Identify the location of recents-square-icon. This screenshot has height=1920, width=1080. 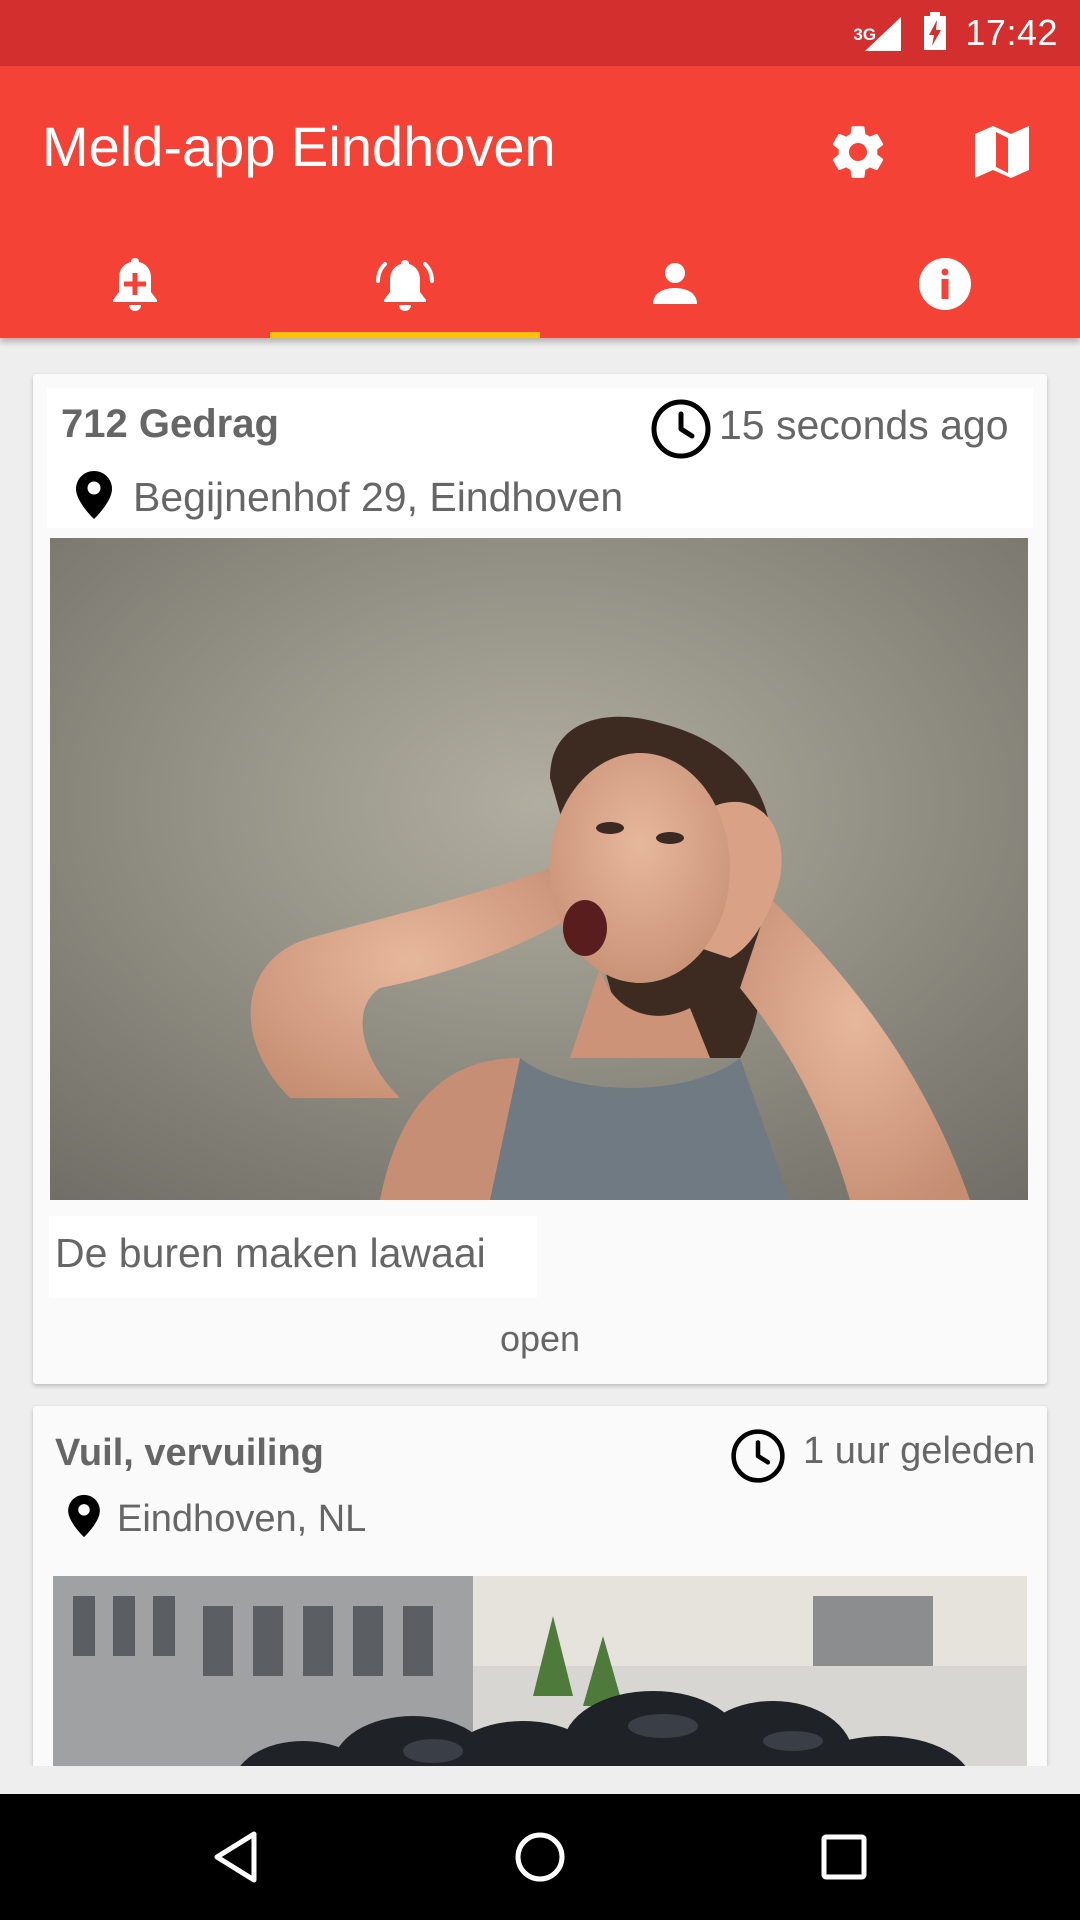
(844, 1857).